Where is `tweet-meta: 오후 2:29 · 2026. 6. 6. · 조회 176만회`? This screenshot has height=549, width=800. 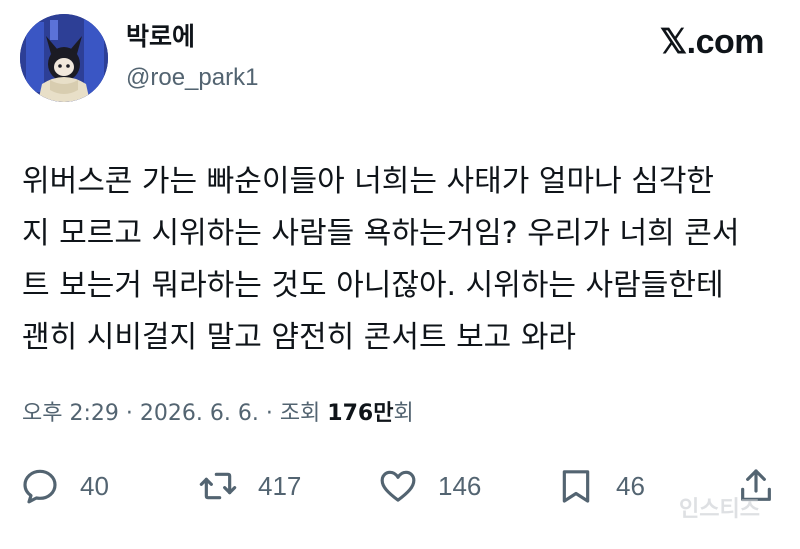 tweet-meta: 오후 2:29 · 2026. 6. 6. · 조회 176만회 is located at coordinates (218, 414).